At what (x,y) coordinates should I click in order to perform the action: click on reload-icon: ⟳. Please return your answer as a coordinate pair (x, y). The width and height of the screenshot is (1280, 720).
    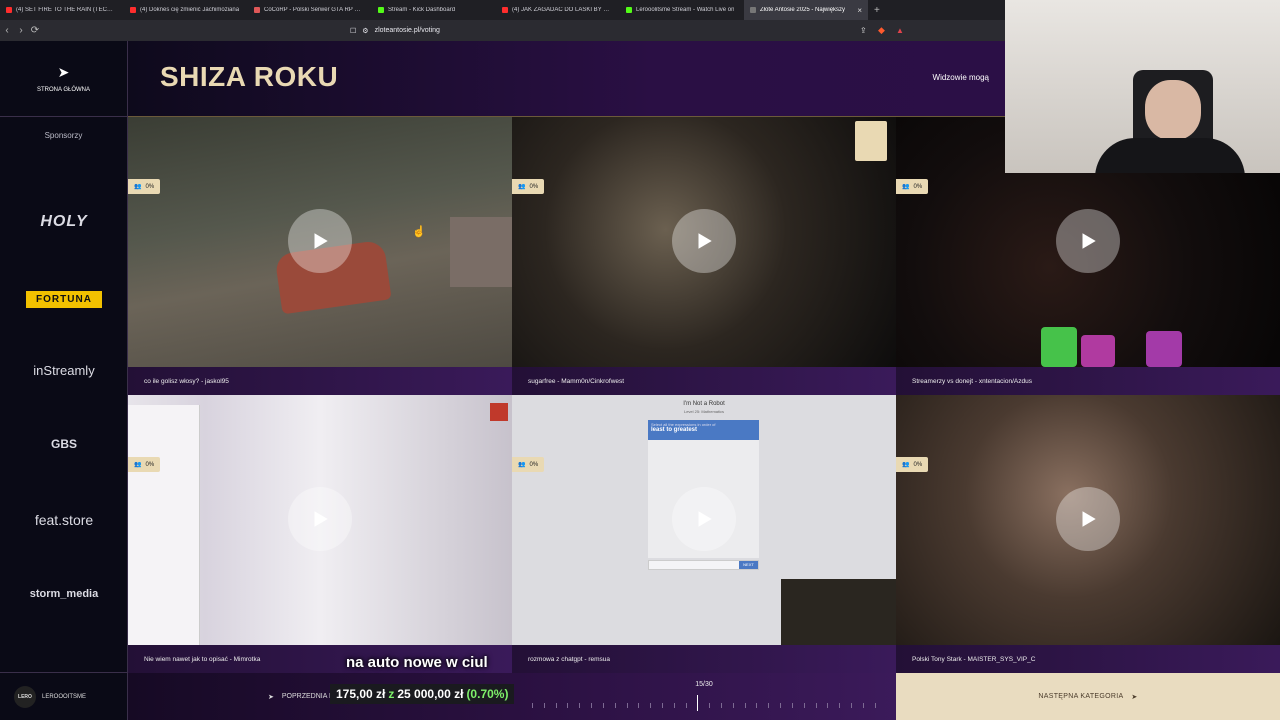
    Looking at the image, I should click on (35, 30).